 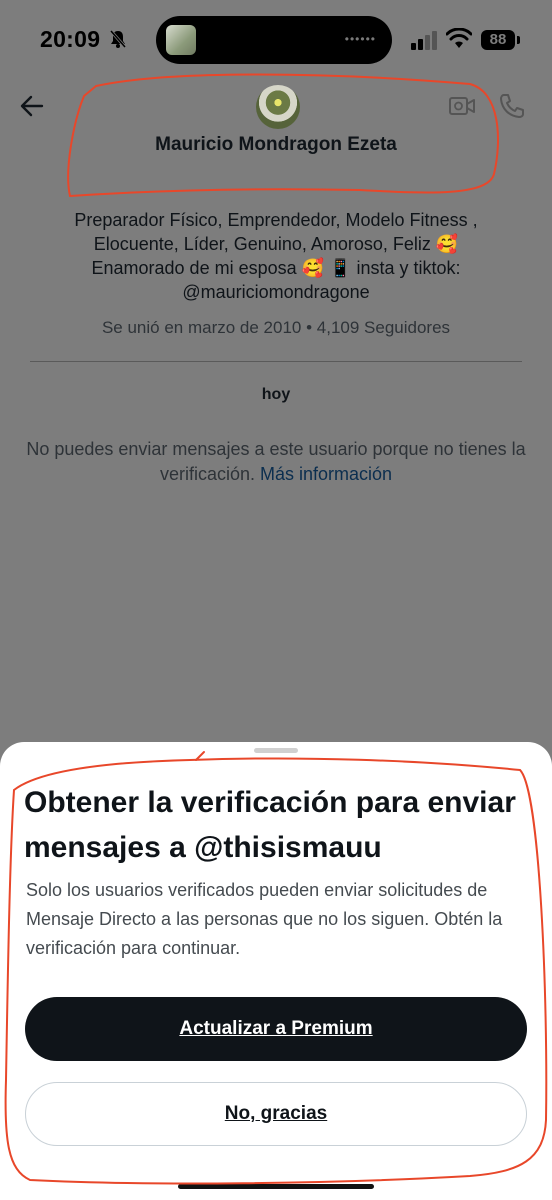 I want to click on video-icon, so click(x=462, y=106).